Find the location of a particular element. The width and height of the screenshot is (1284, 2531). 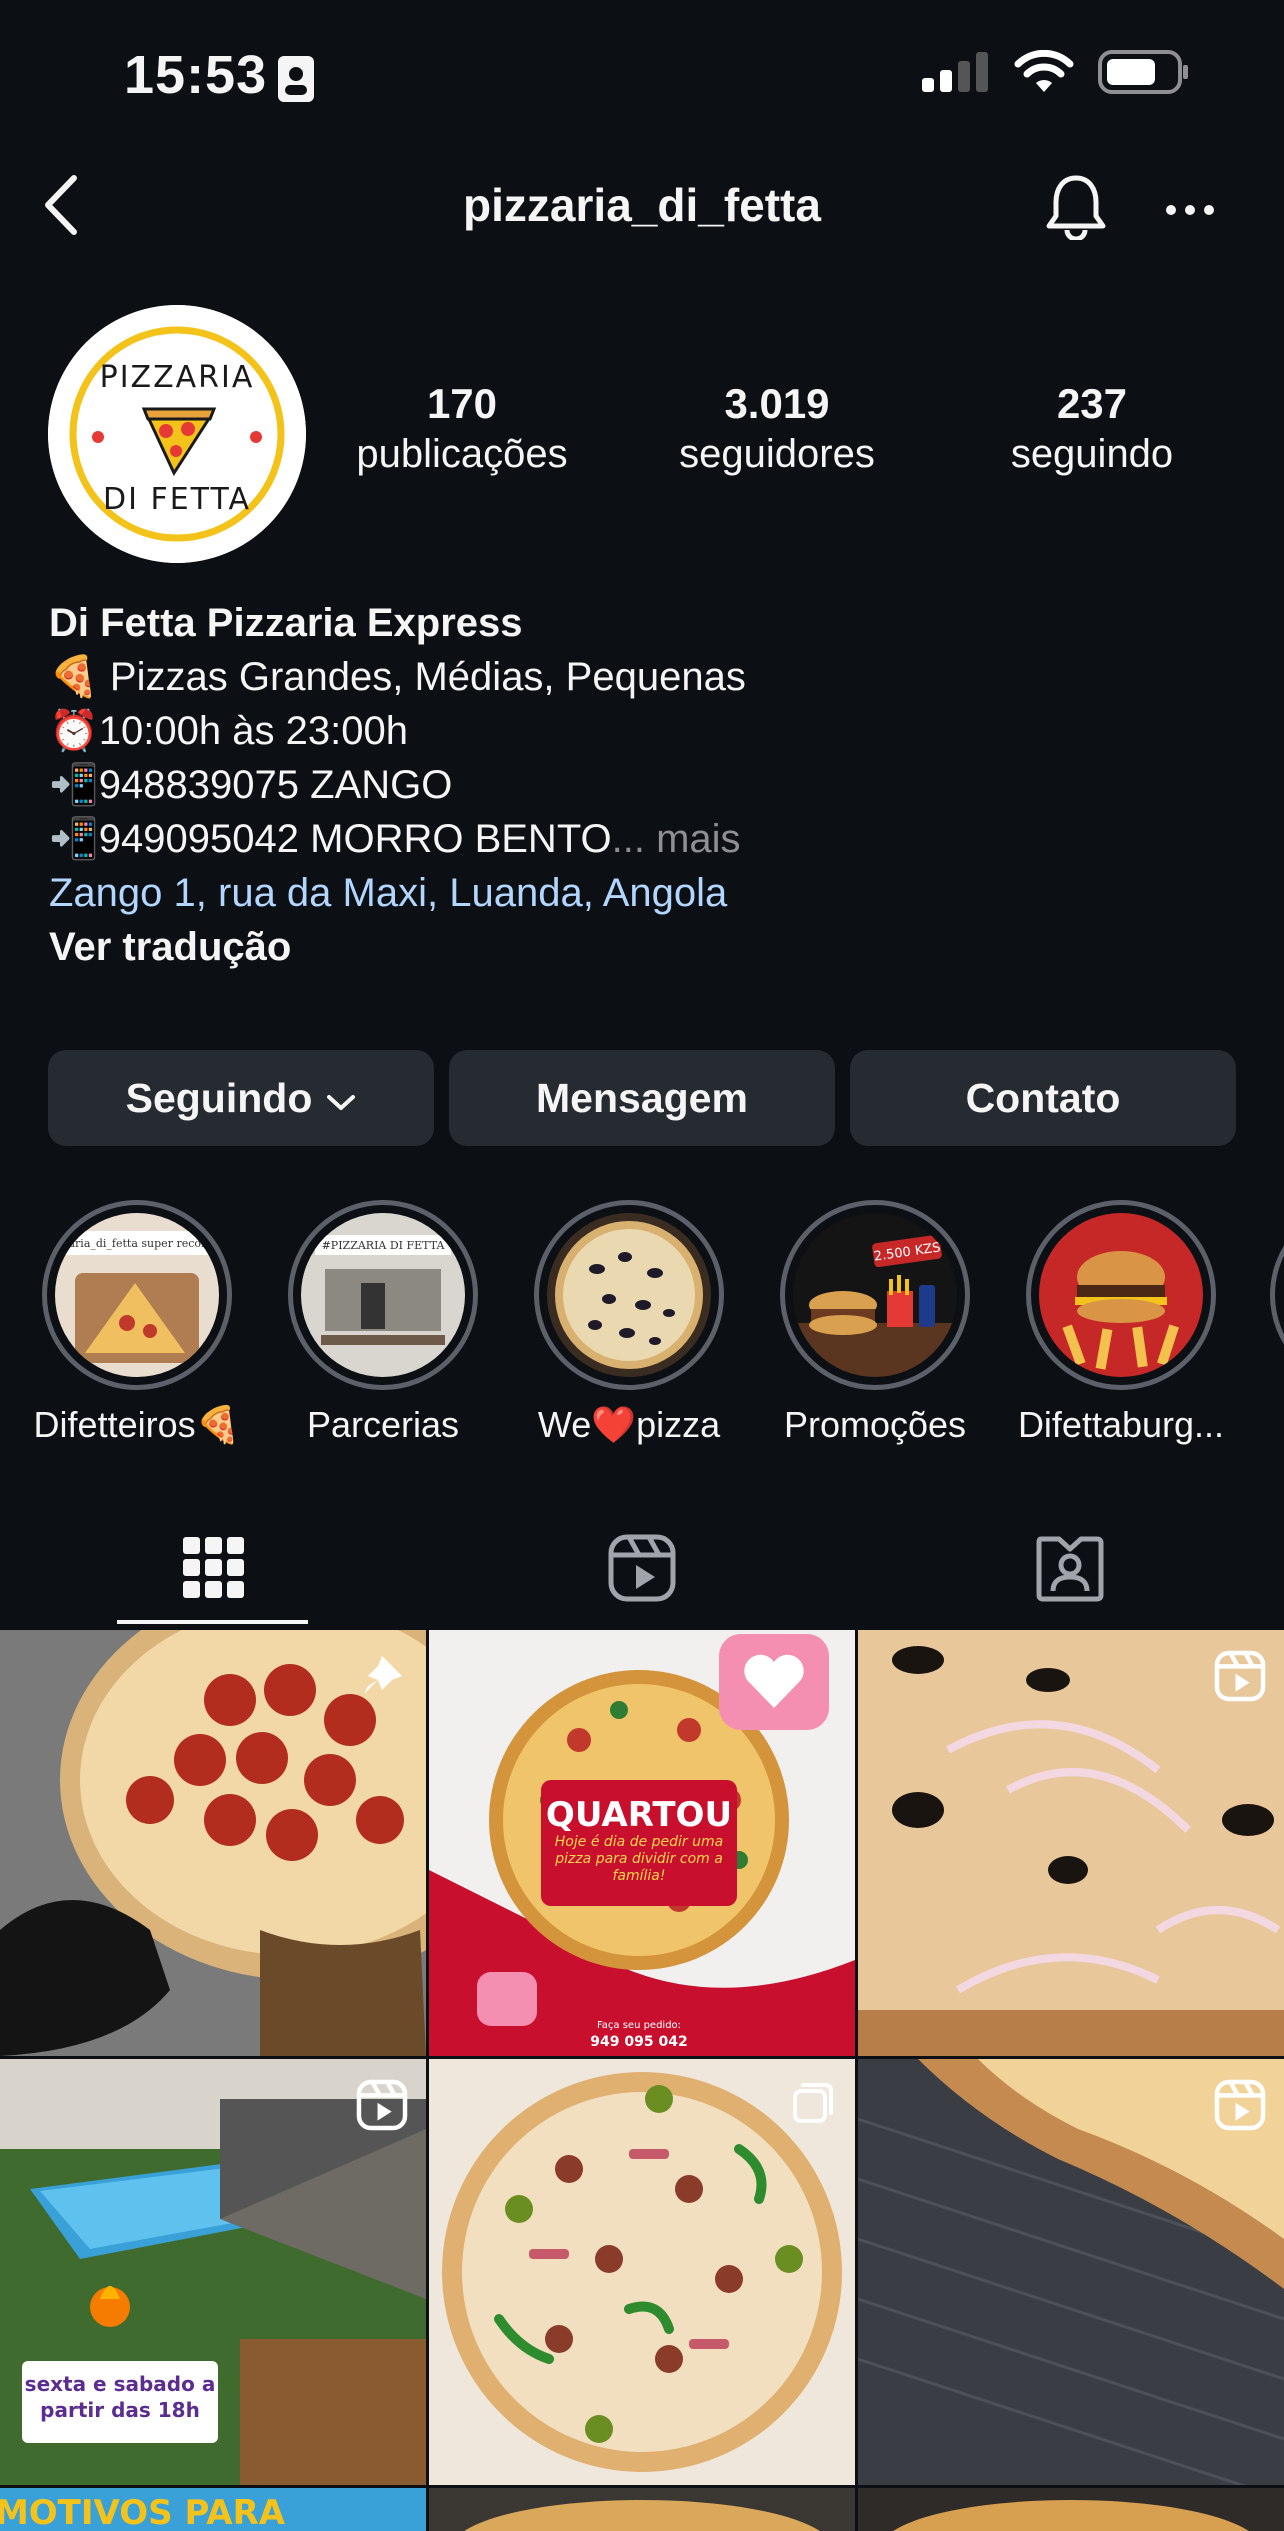

stat-followers-label: seguidores is located at coordinates (777, 454).